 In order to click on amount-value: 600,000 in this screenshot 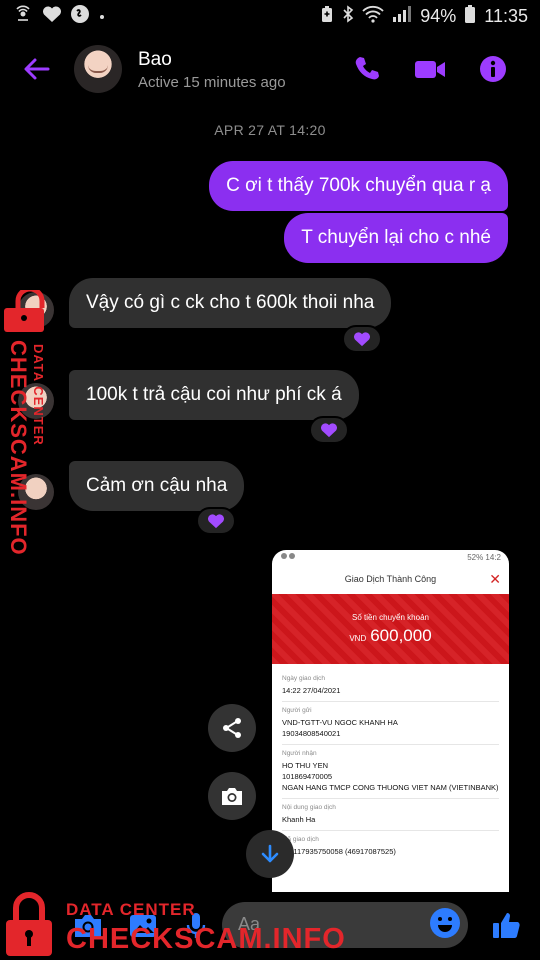, I will do `click(401, 635)`.